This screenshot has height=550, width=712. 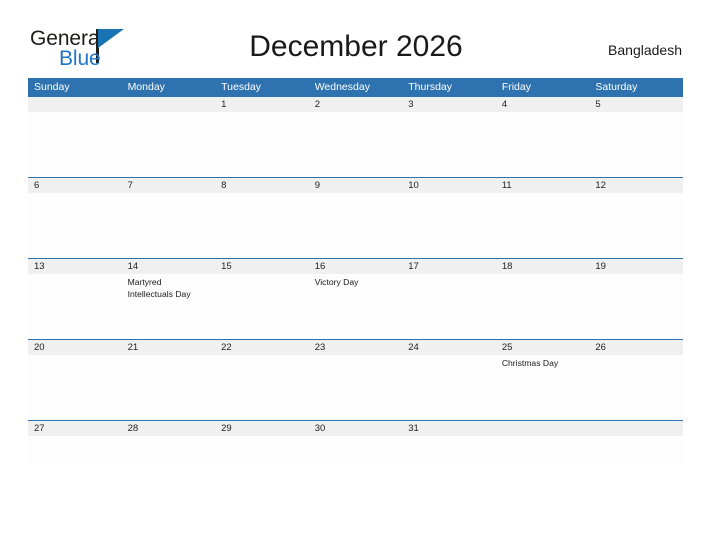 I want to click on day-header-saturday: Saturday, so click(x=616, y=87).